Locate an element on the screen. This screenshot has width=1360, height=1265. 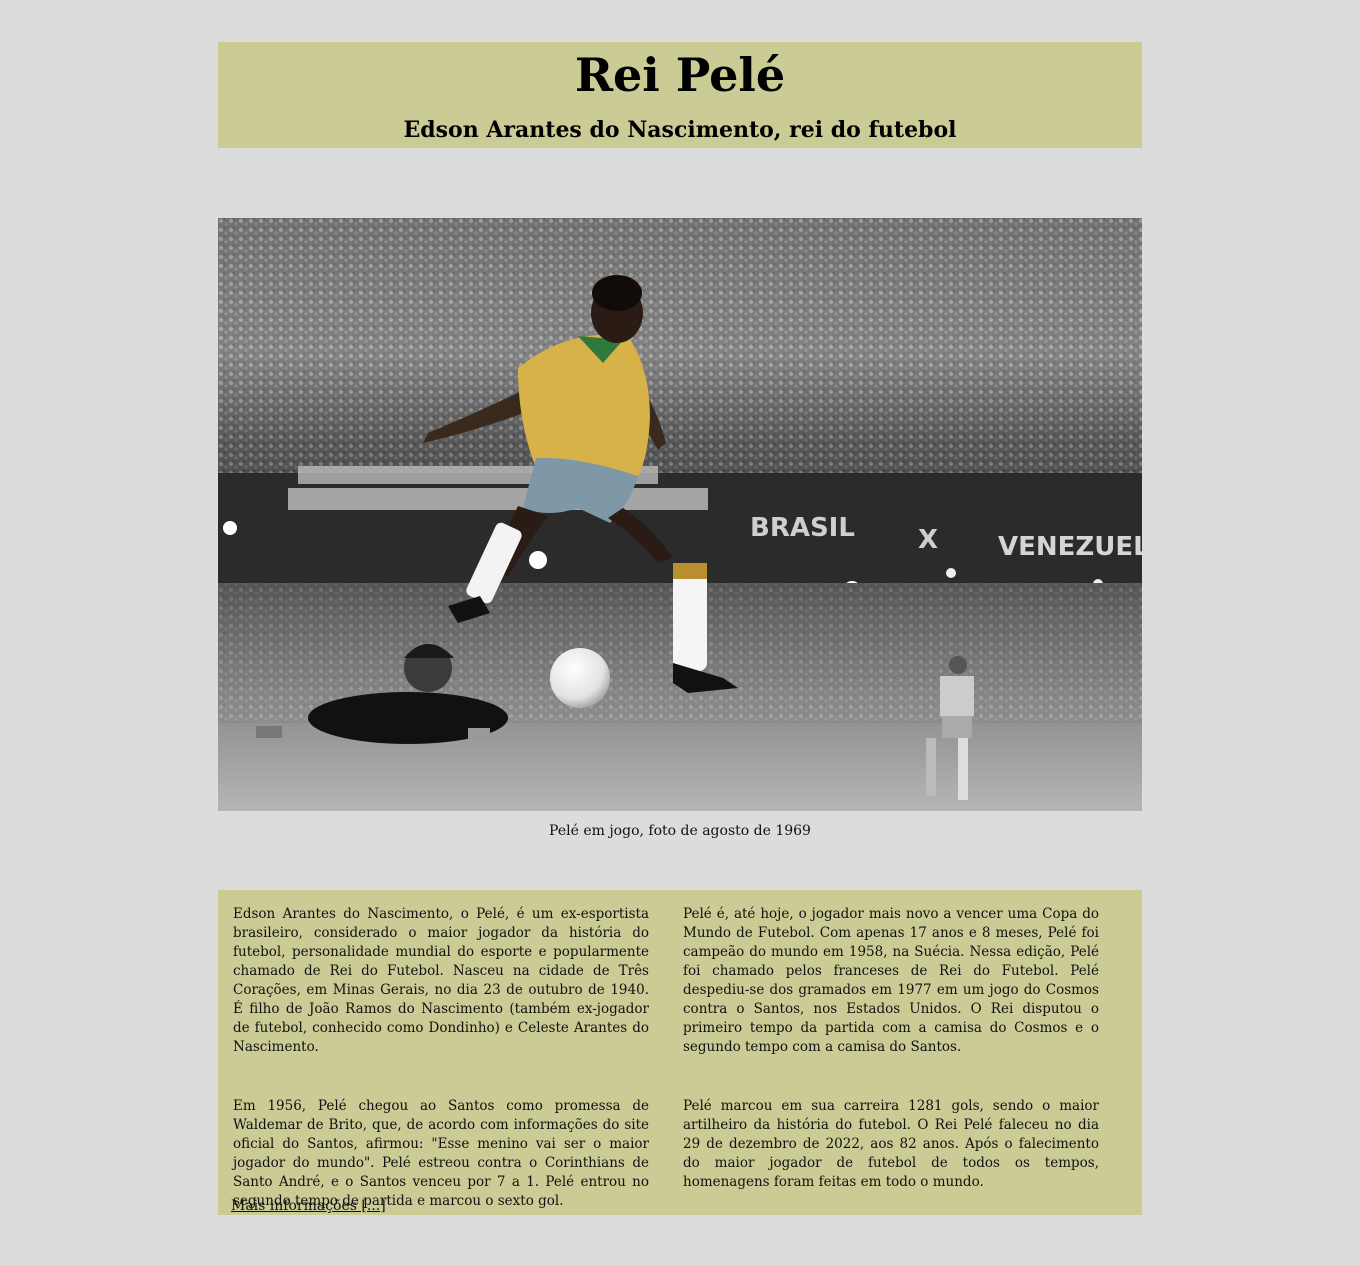
banner-x: X is located at coordinates (928, 540).